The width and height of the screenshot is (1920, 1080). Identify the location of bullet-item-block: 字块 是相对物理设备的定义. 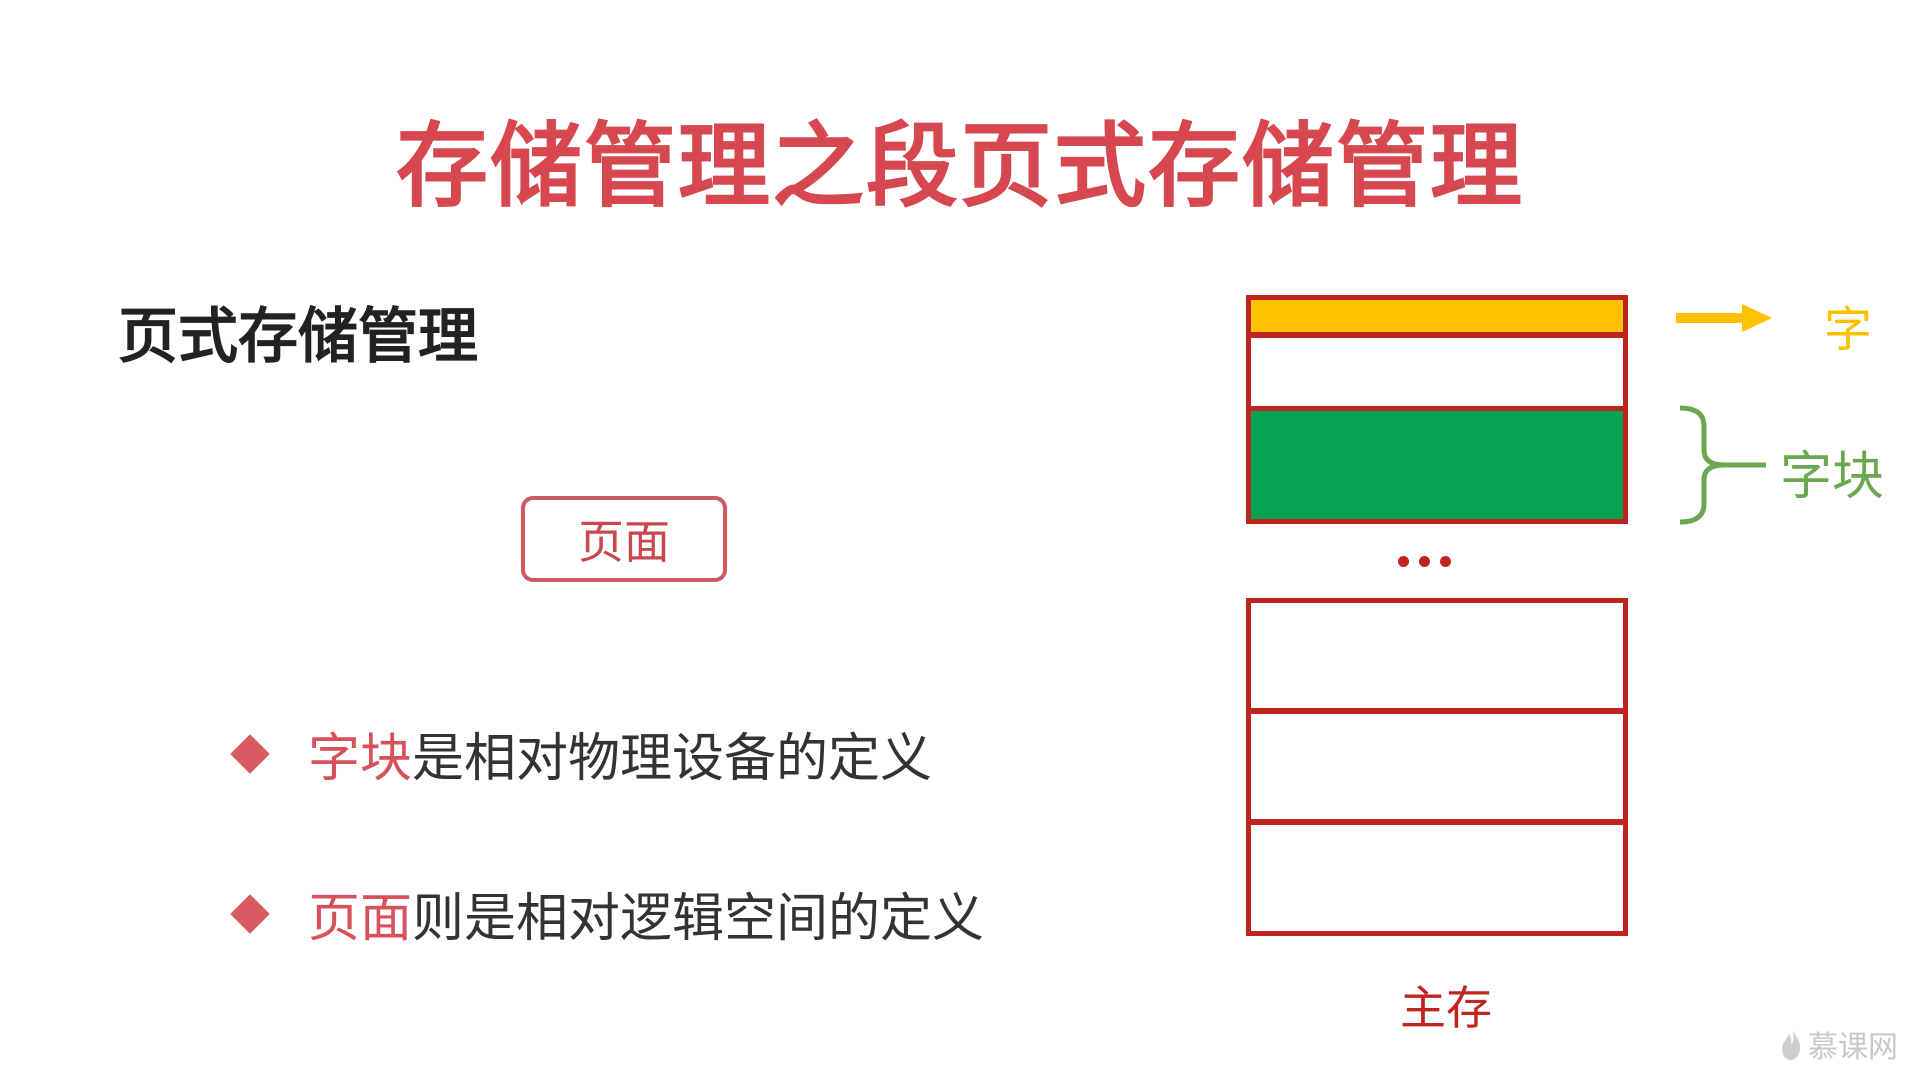
(581, 753).